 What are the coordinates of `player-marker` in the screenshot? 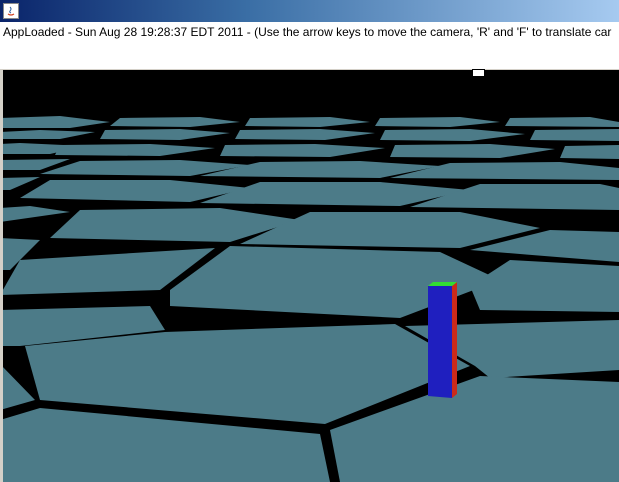 It's located at (442, 340).